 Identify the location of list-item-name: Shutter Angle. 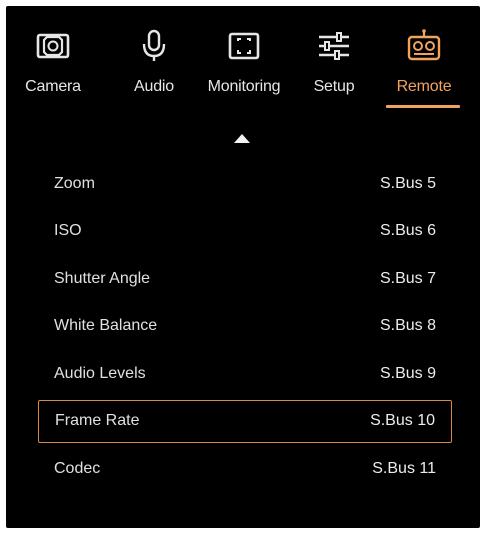
(102, 278).